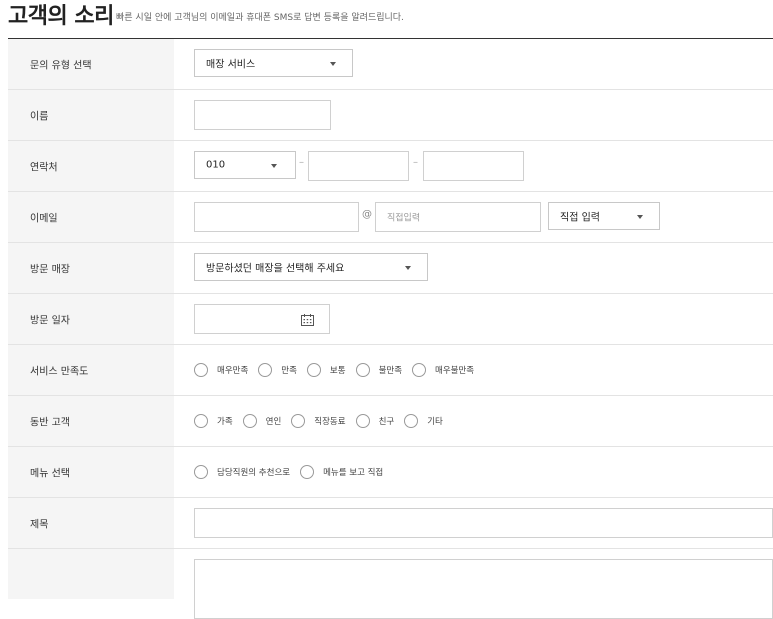  I want to click on inquiry-type-label: 문의 유형 선택, so click(61, 66).